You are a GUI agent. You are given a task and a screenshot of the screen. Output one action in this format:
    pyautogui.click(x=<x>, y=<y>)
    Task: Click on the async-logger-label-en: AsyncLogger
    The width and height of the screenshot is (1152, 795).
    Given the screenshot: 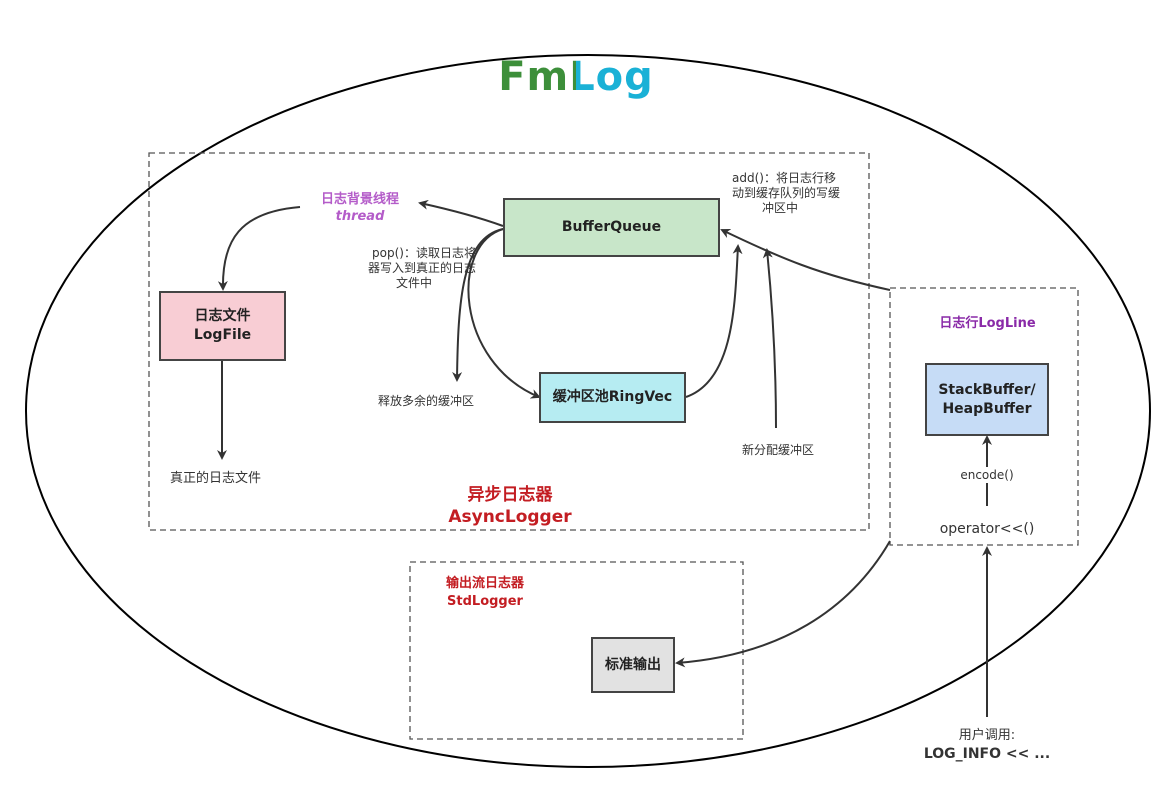 What is the action you would take?
    pyautogui.click(x=510, y=517)
    